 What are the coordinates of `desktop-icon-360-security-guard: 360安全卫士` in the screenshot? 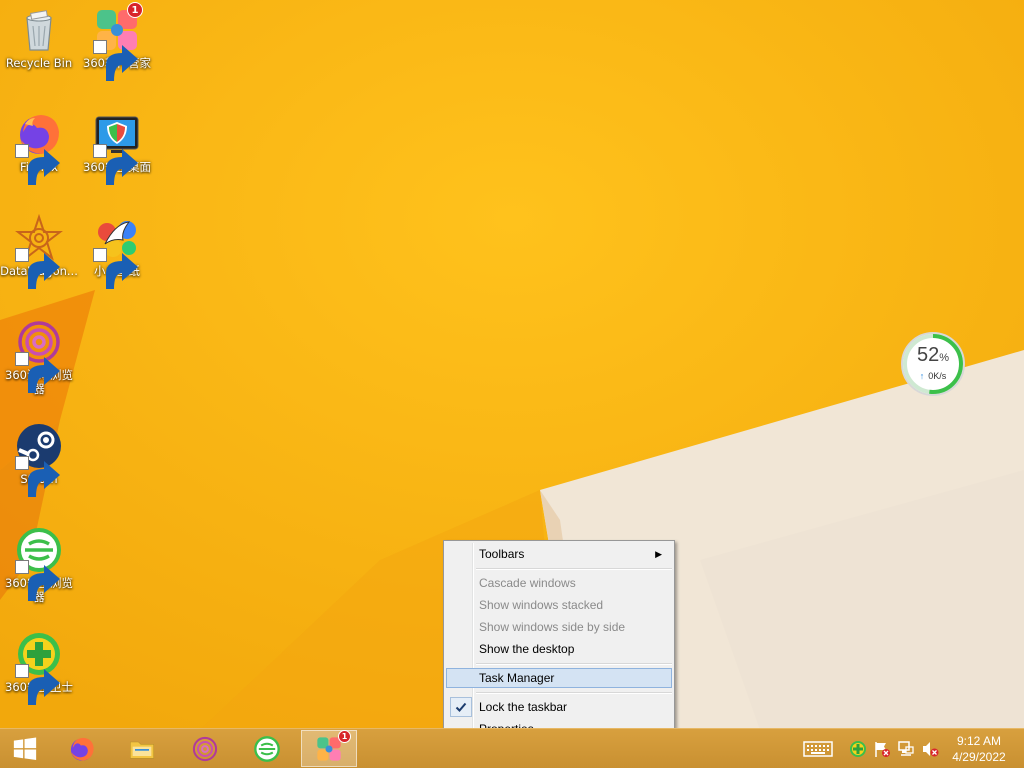 It's located at (39, 667).